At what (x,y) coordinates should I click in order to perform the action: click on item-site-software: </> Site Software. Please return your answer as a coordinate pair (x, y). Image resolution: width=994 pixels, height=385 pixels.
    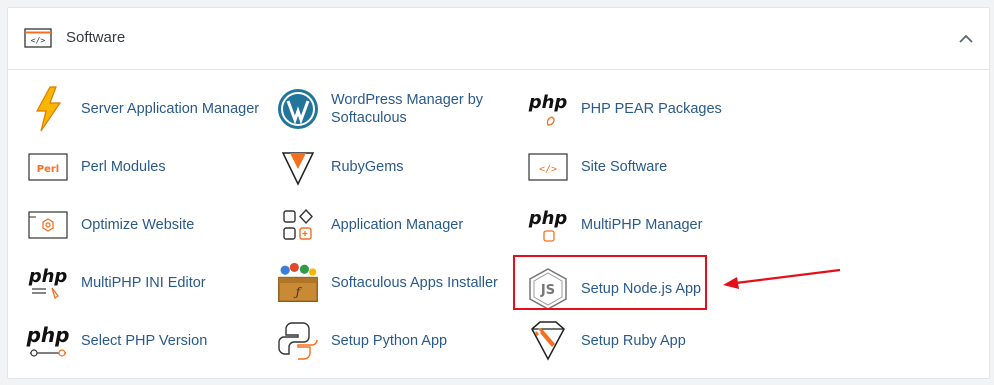
    Looking at the image, I should click on (641, 167).